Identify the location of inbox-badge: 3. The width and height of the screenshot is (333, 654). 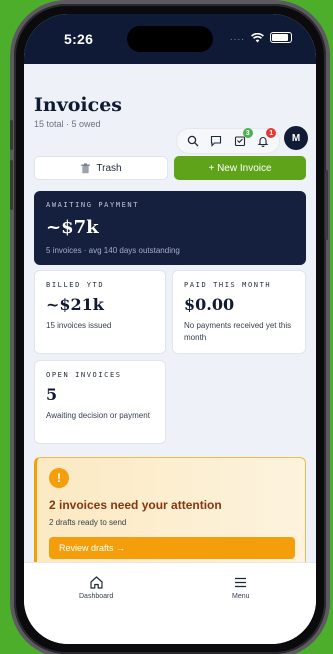
(247, 133).